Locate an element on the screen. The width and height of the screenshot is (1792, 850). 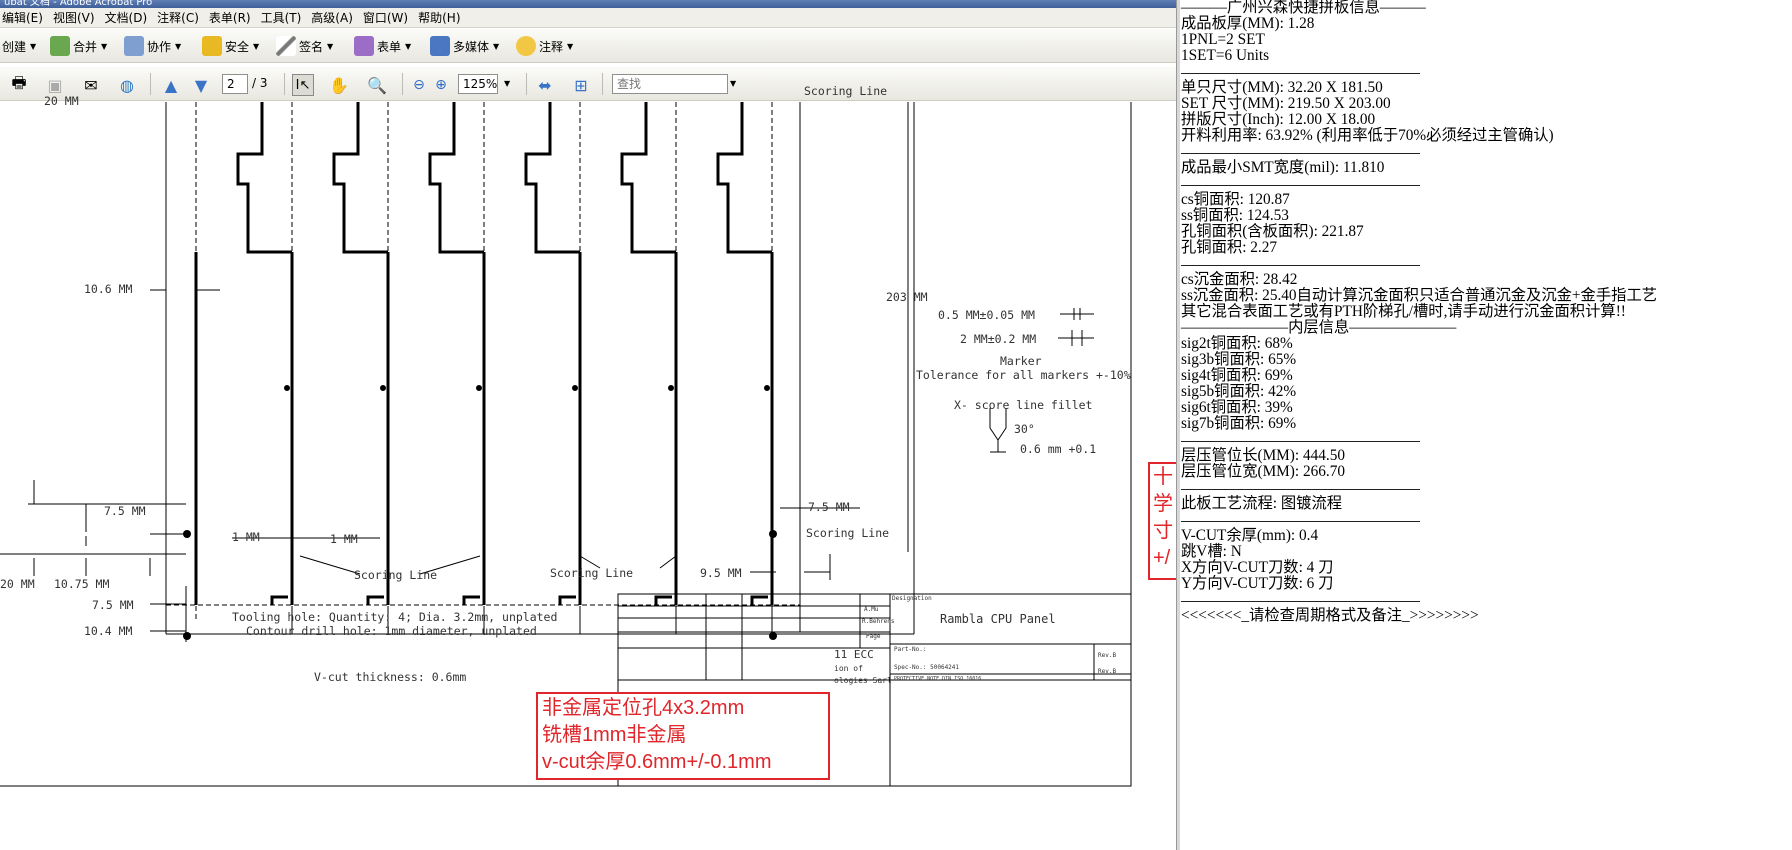
red-annotation-line: 铣槽1mm非金属 is located at coordinates (614, 735).